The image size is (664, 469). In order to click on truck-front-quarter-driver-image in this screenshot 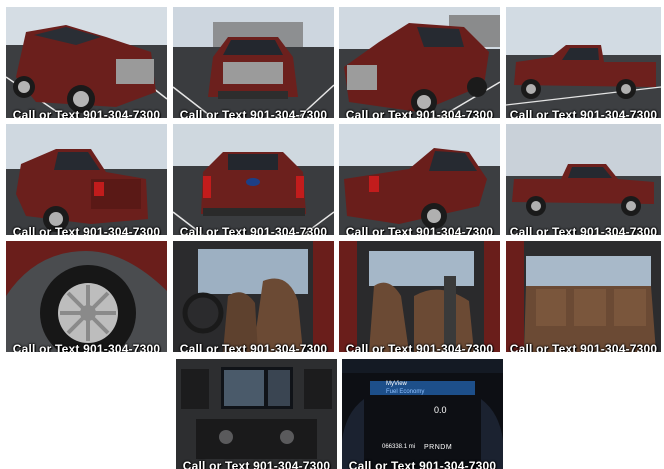, I will do `click(86, 62)`.